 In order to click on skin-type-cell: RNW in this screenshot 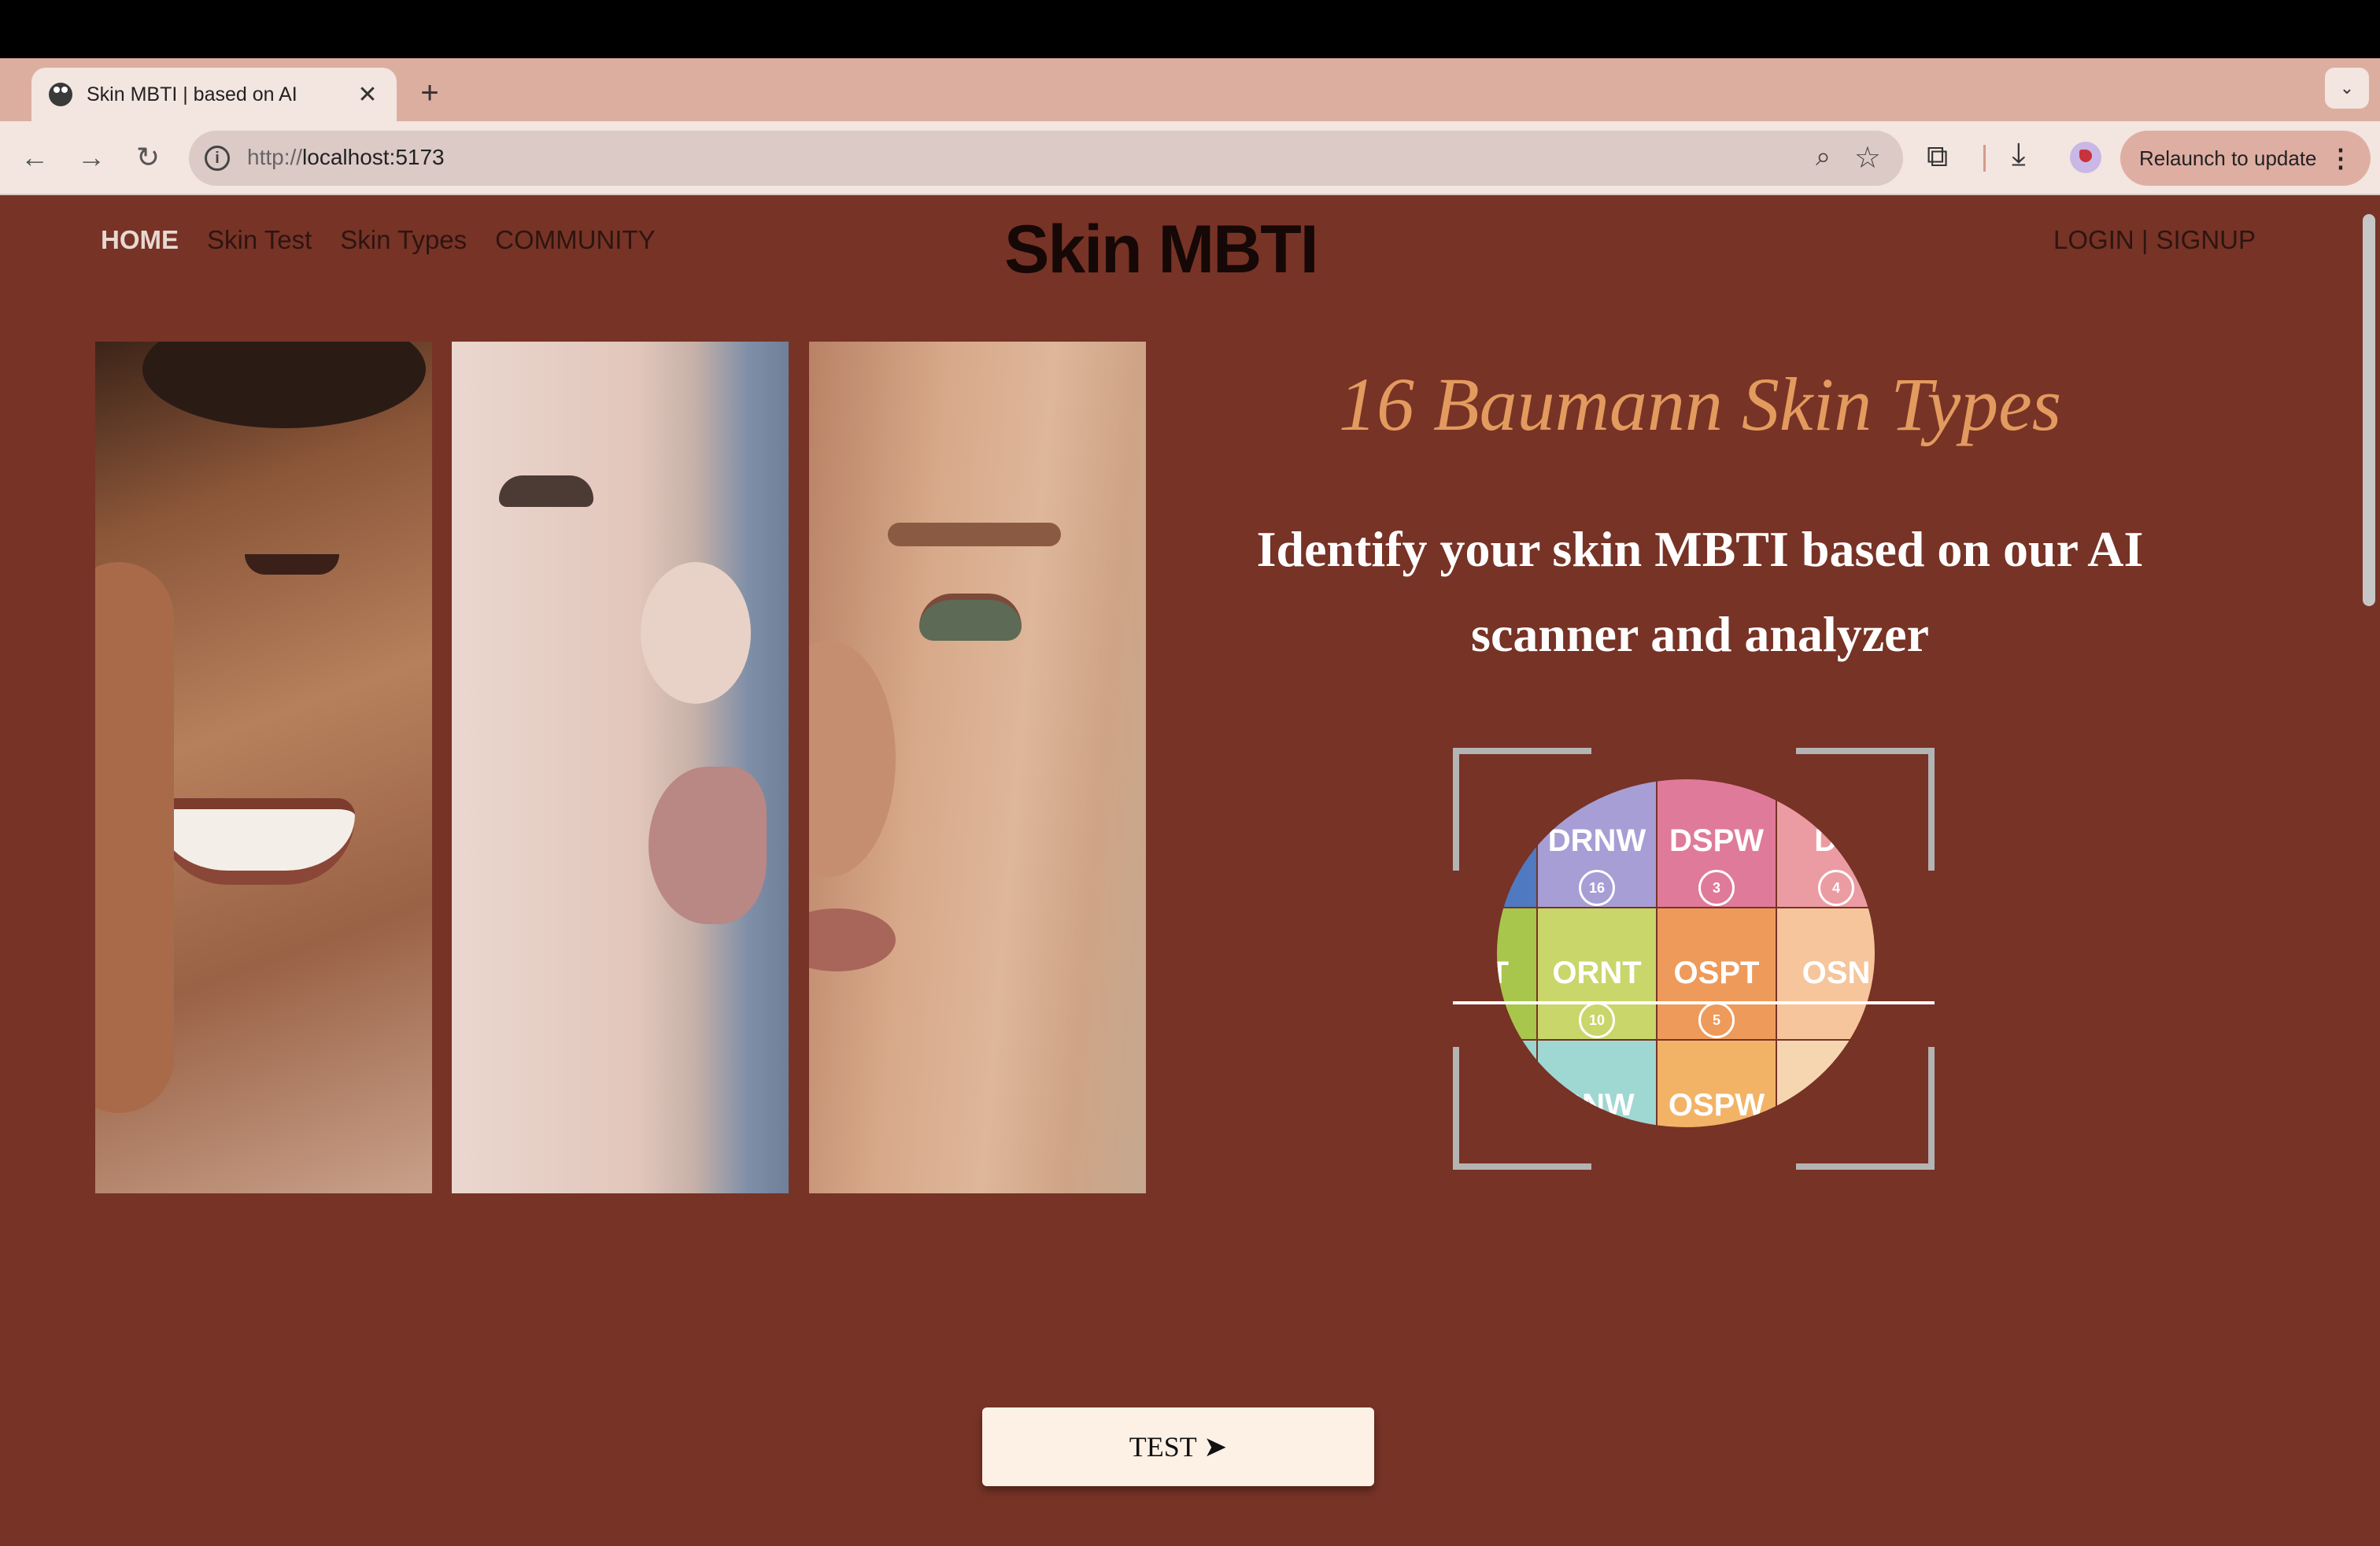, I will do `click(1597, 1084)`.